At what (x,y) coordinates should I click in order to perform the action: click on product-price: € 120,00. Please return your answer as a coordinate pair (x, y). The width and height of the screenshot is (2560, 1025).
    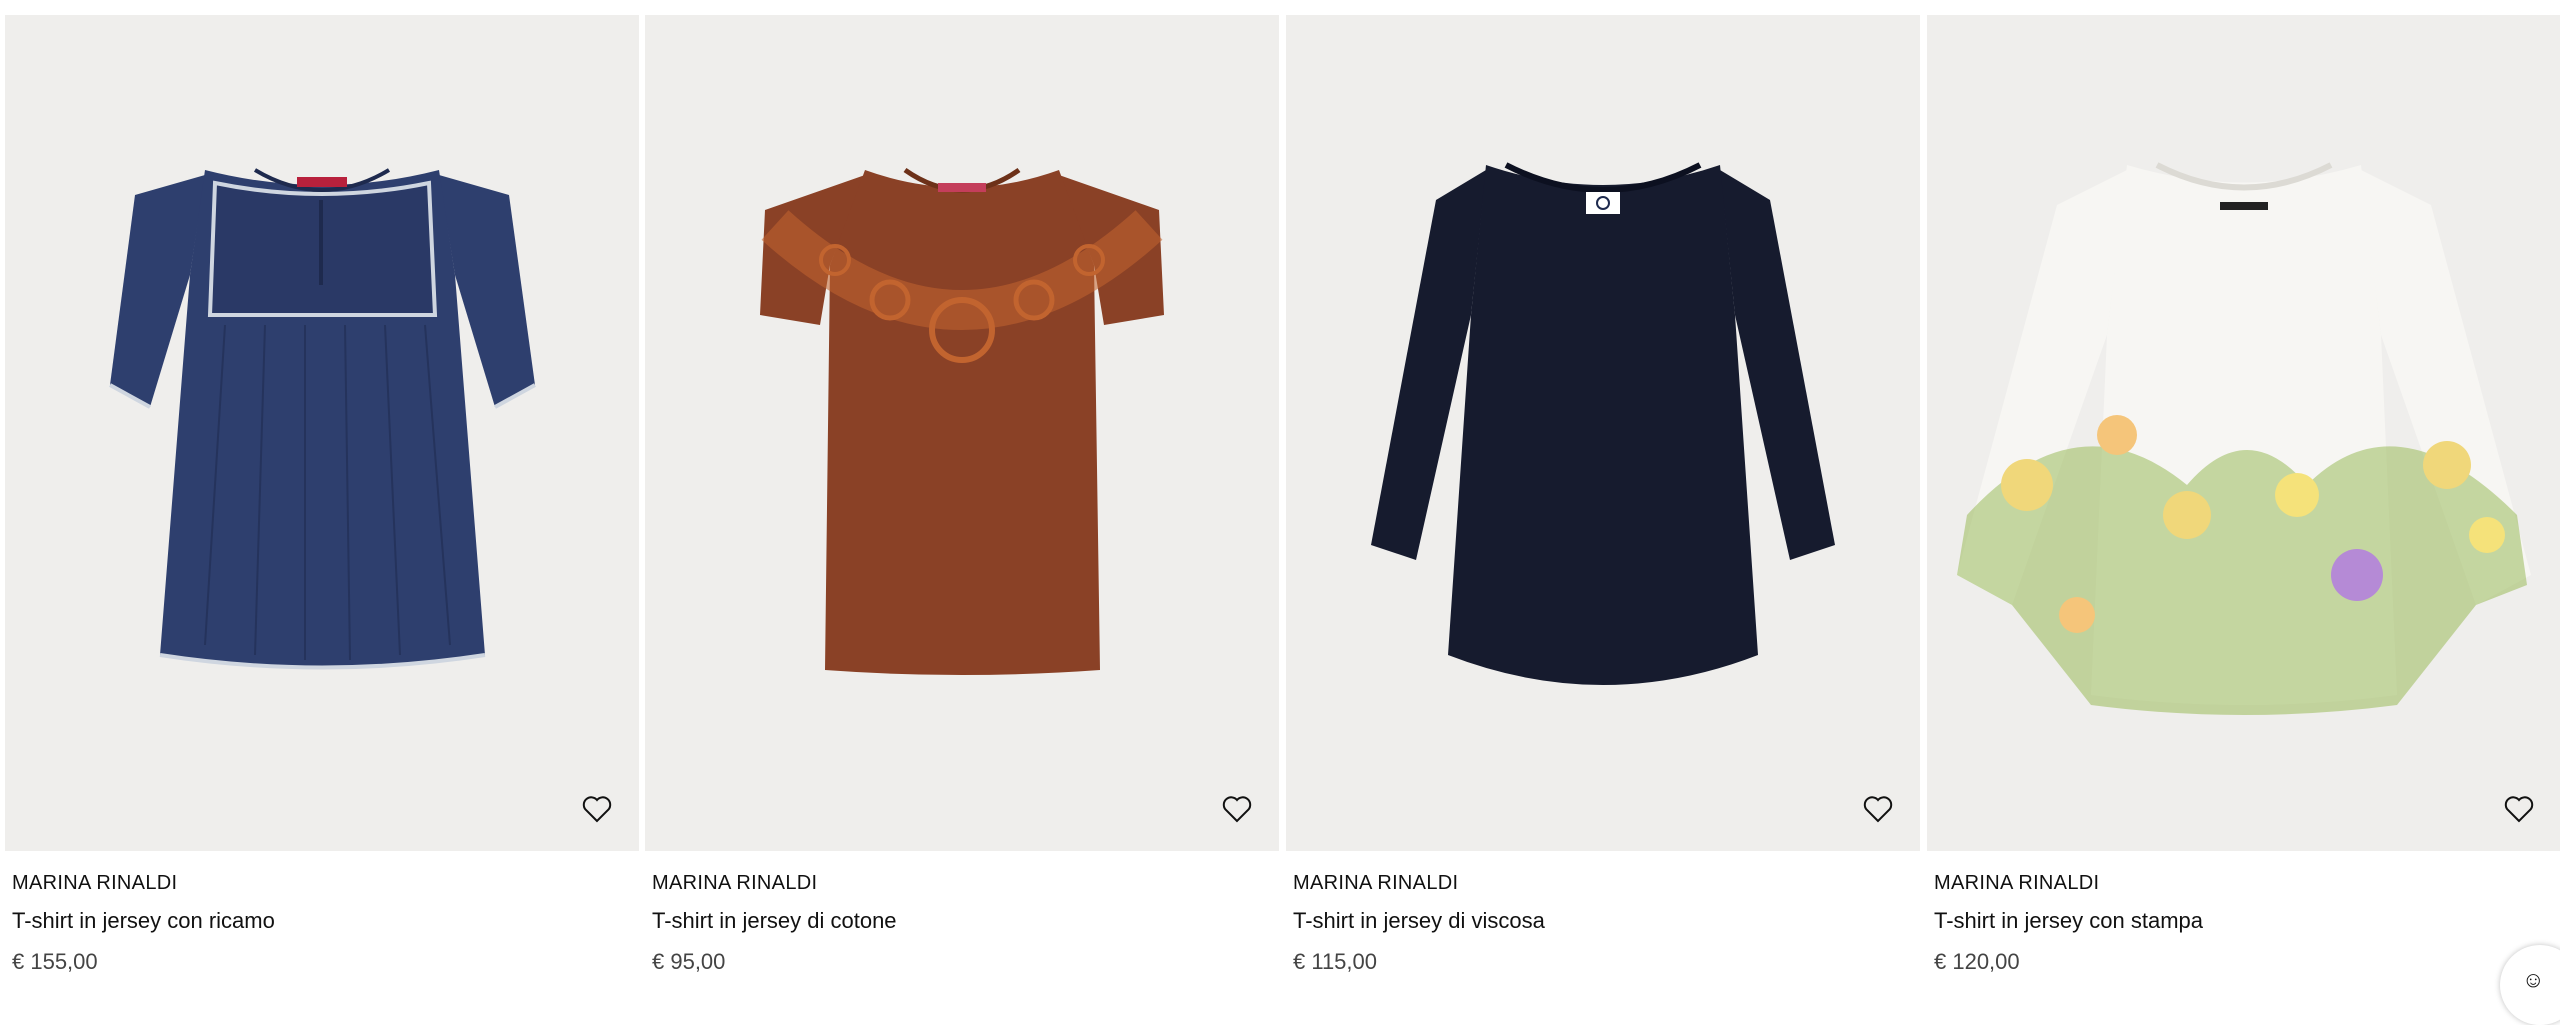
    Looking at the image, I should click on (1977, 961).